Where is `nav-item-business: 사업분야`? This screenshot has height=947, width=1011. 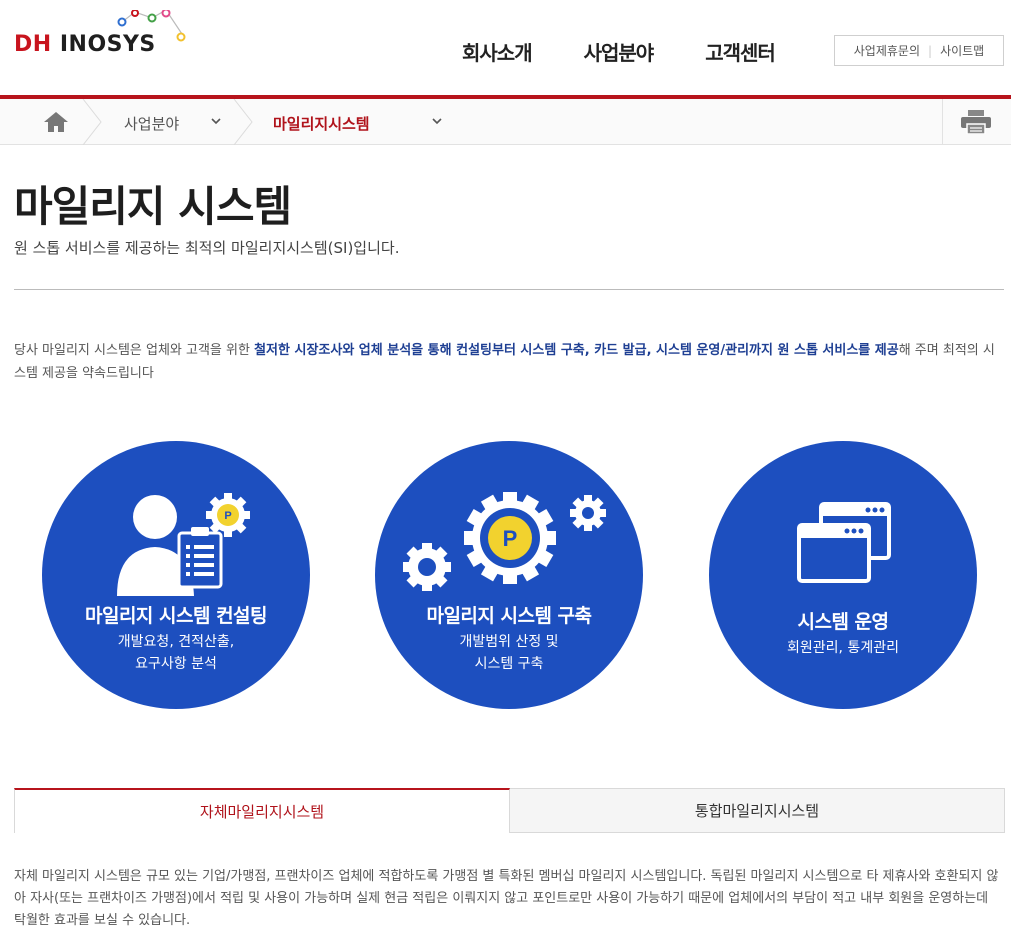 nav-item-business: 사업분야 is located at coordinates (619, 51).